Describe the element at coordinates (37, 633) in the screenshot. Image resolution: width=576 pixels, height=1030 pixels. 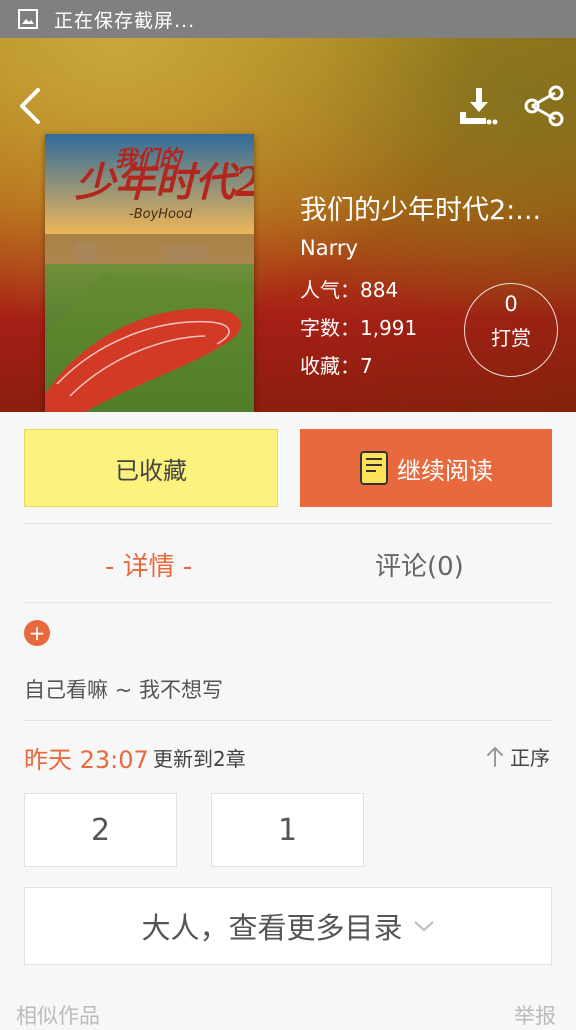
I see `plus-icon: +` at that location.